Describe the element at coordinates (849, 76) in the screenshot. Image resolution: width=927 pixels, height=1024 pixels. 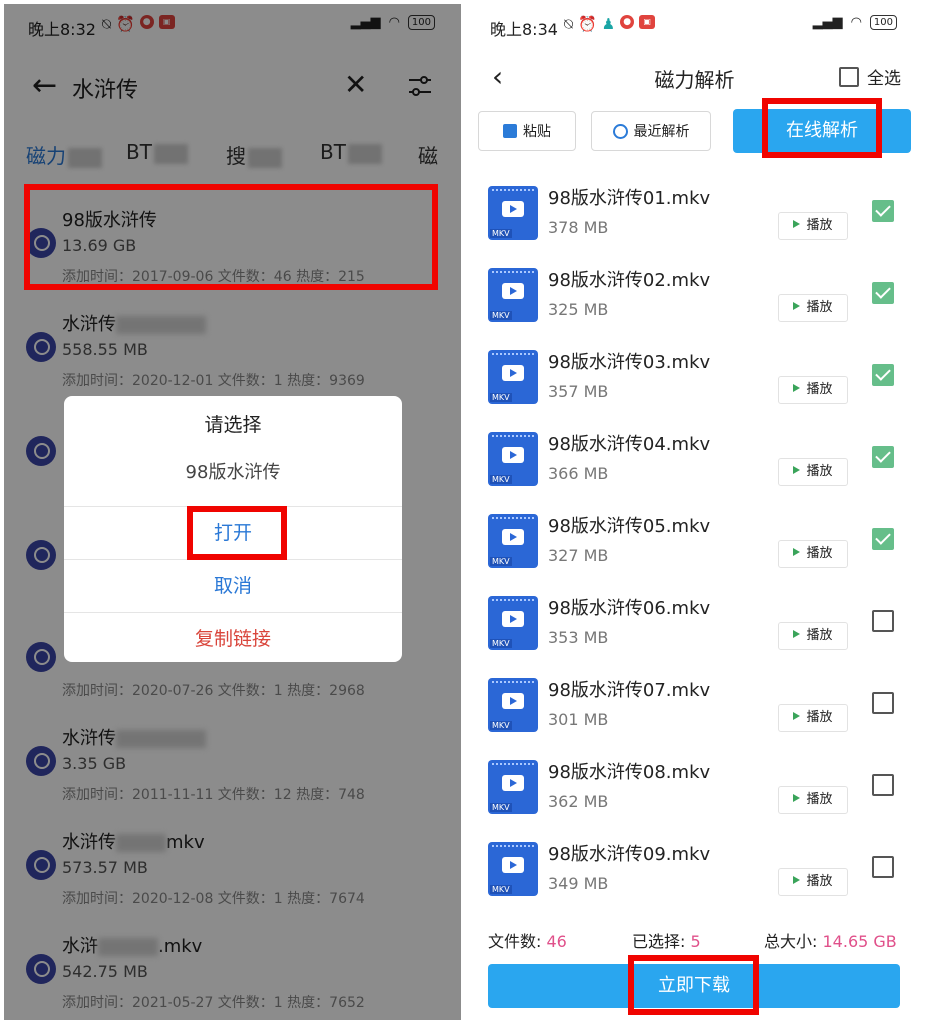
I see `select-all-checkbox` at that location.